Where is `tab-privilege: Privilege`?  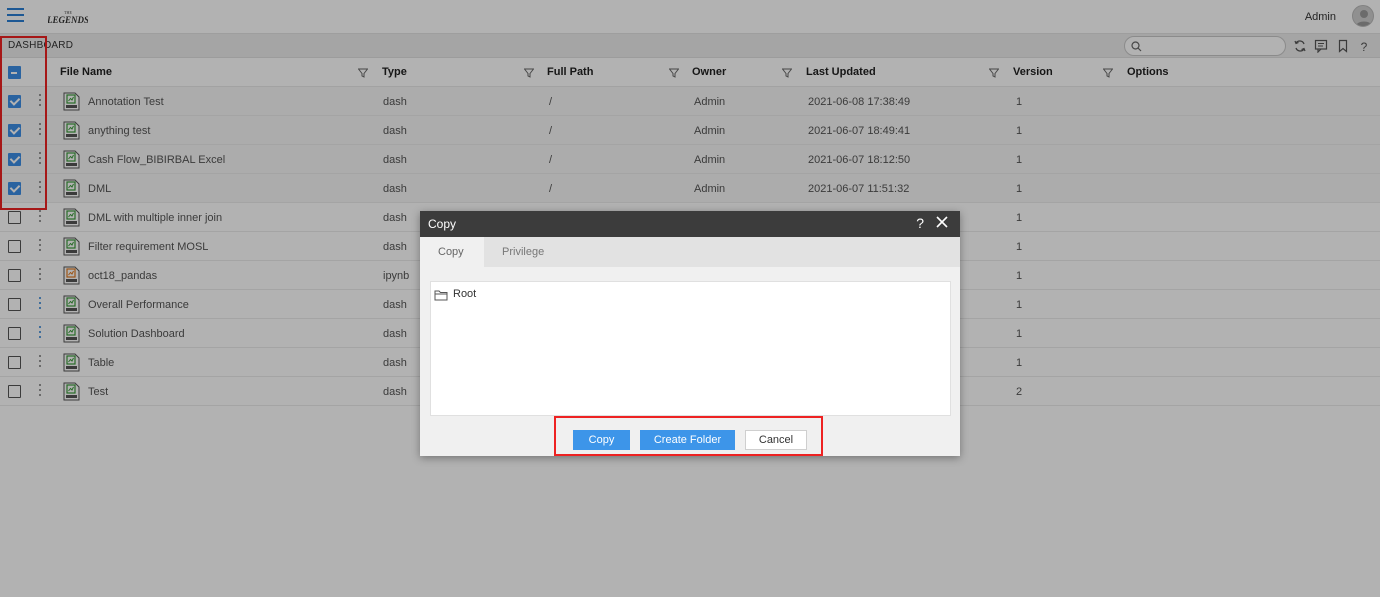
tab-privilege: Privilege is located at coordinates (523, 252).